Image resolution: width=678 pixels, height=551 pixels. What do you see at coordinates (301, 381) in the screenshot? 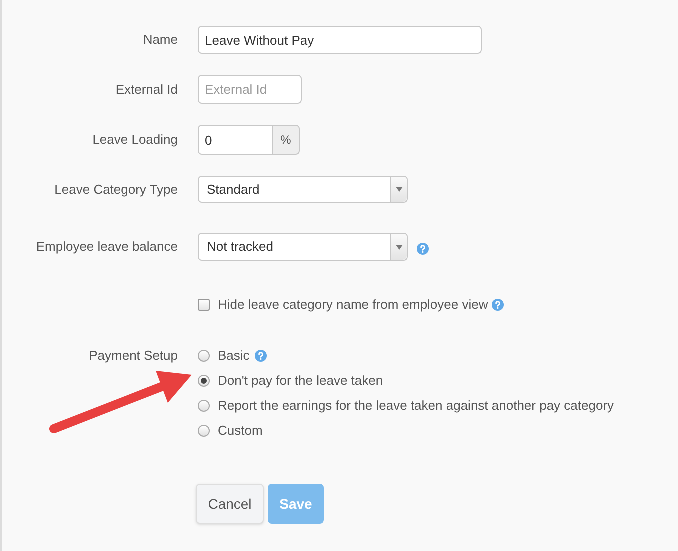
I see `radio-label: Don't pay for the leave taken` at bounding box center [301, 381].